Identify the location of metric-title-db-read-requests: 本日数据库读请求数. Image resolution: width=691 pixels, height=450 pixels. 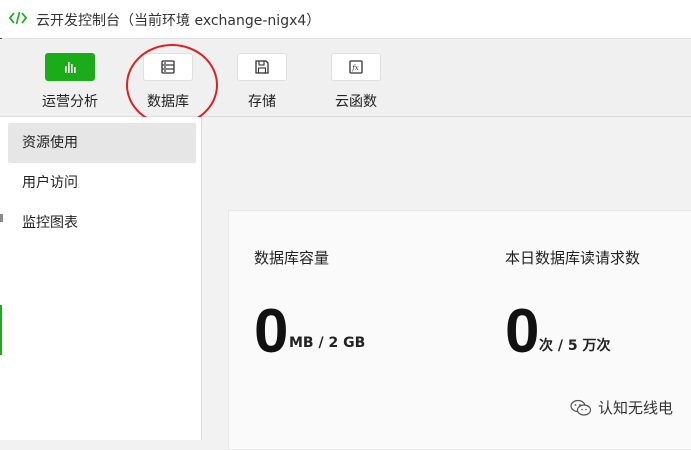
(573, 258).